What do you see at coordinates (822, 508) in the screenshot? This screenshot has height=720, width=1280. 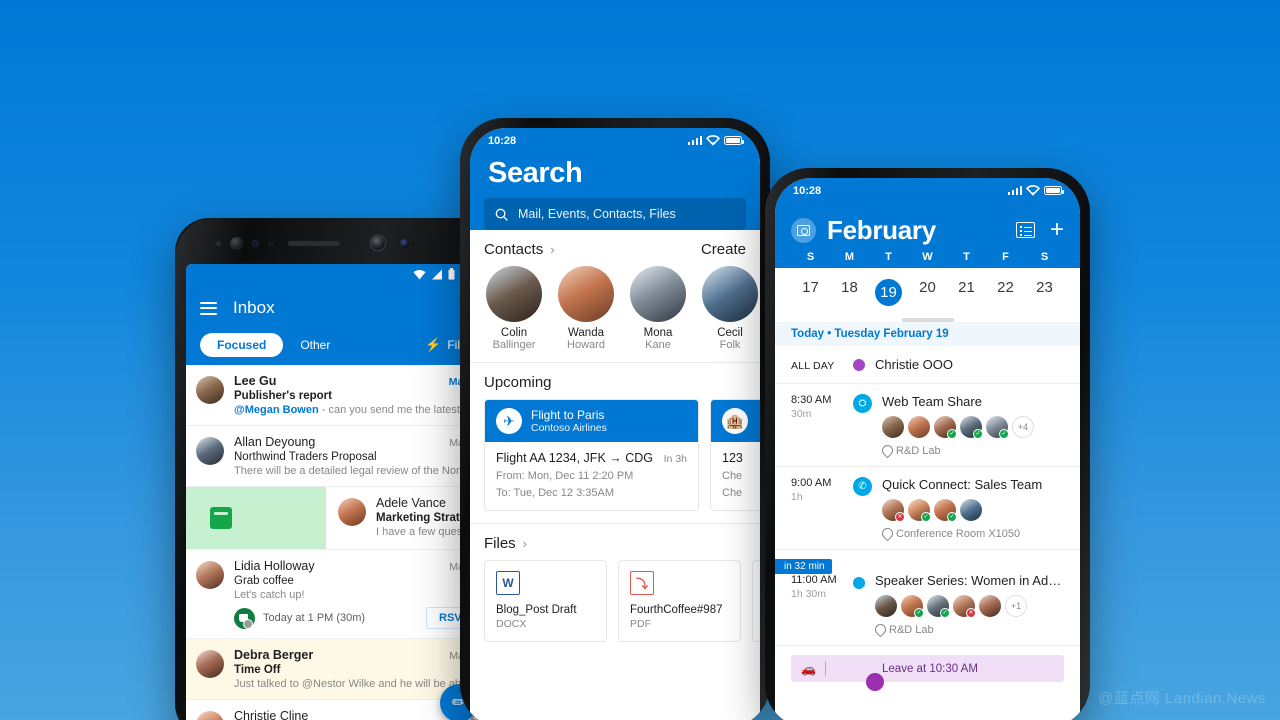 I see `event-time: 9:00 AM 1h` at bounding box center [822, 508].